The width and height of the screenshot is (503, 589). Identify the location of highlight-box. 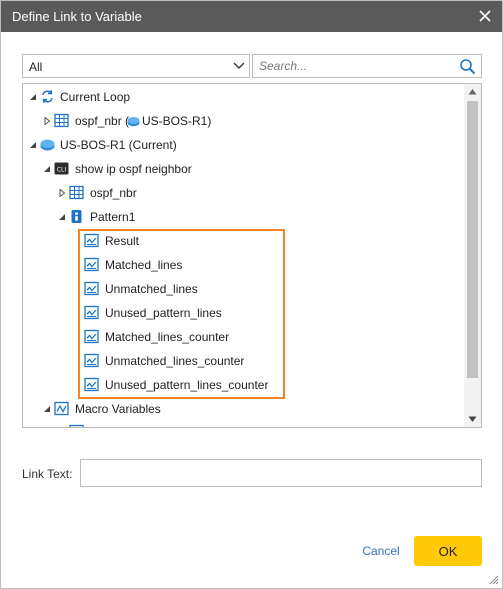
(181, 314).